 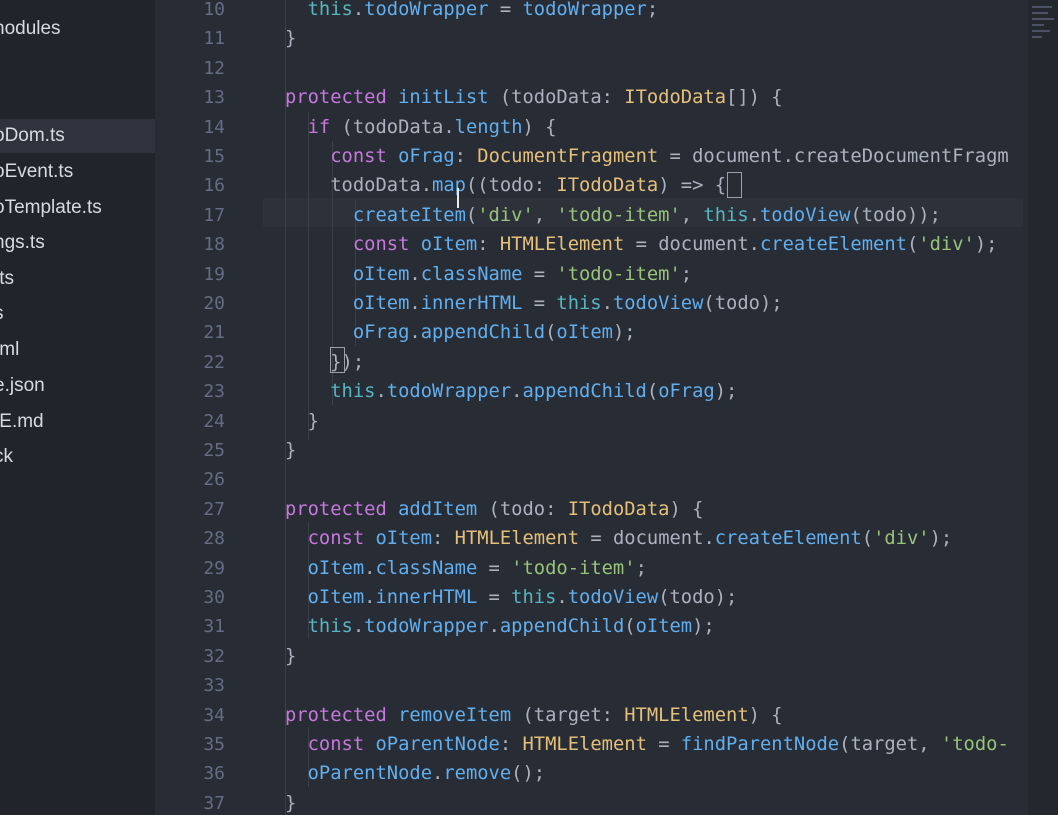 What do you see at coordinates (77, 279) in the screenshot?
I see `file-item-ts: .ts` at bounding box center [77, 279].